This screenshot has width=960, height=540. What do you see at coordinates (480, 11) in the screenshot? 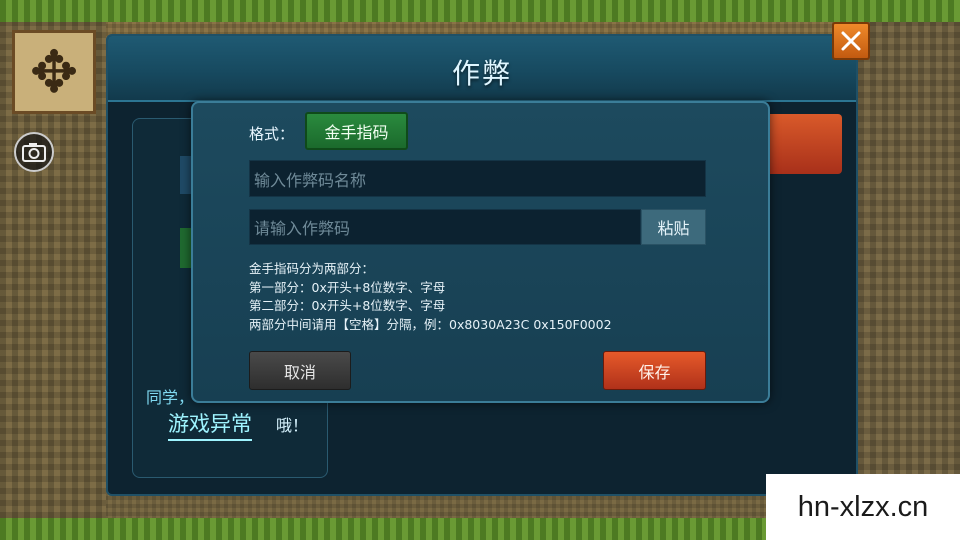
I see `grass-border-top` at bounding box center [480, 11].